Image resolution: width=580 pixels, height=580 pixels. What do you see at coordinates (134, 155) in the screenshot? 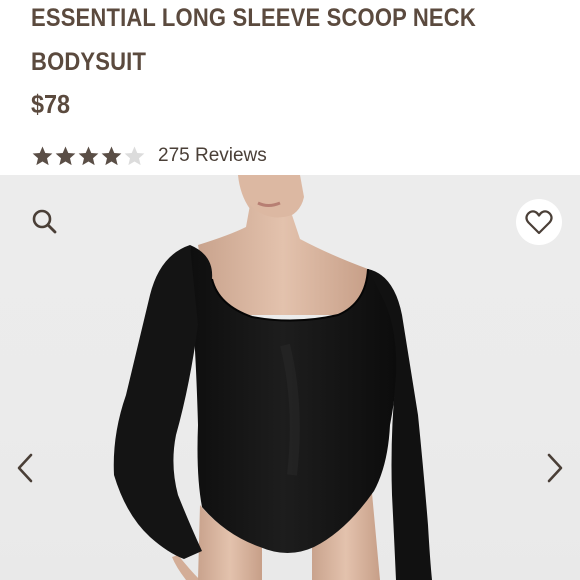
I see `star-empty-icon` at bounding box center [134, 155].